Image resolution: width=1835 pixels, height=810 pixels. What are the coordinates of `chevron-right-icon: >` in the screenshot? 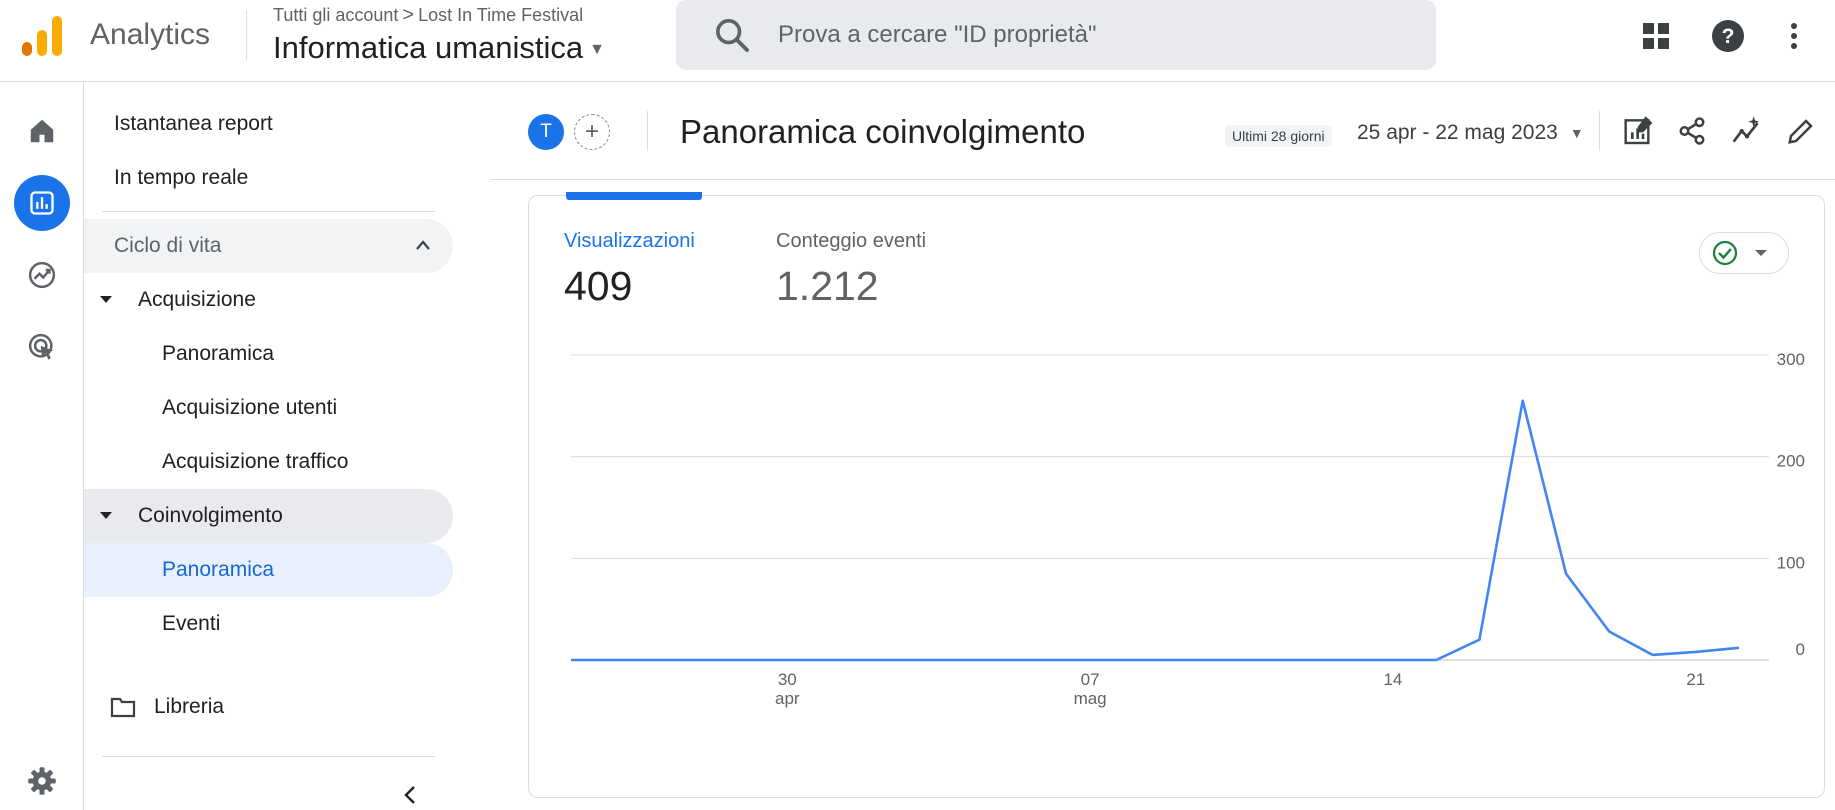 It's located at (408, 15).